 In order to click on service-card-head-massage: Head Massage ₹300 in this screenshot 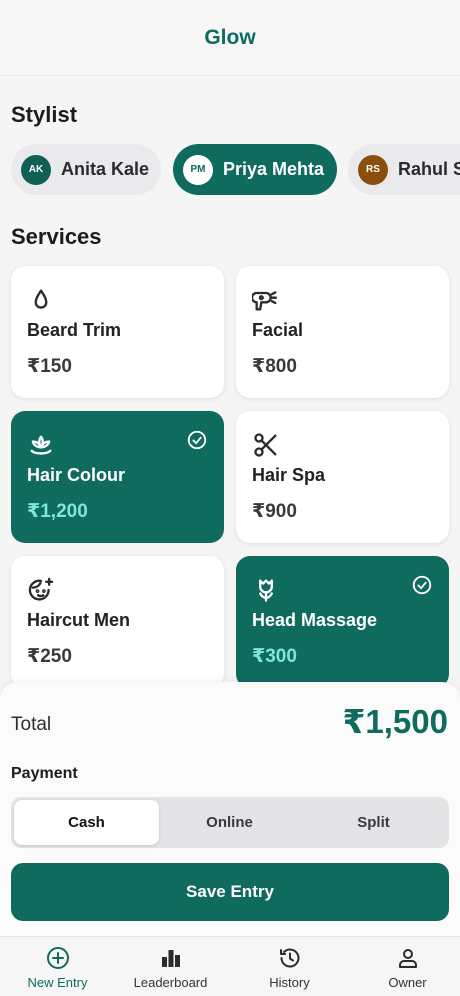, I will do `click(342, 622)`.